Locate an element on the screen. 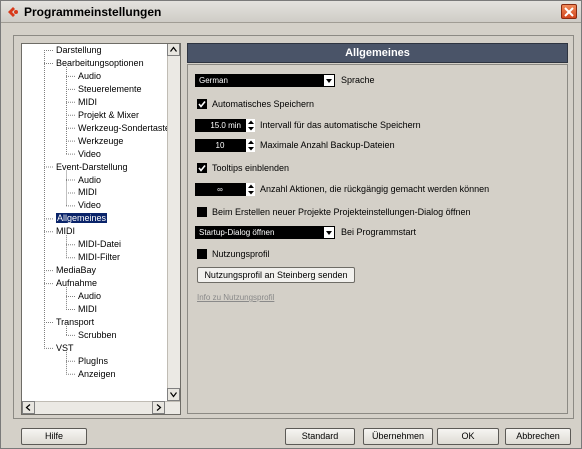  send-usage-profile-button: Nutzungsprofil an Steinberg senden is located at coordinates (276, 275).